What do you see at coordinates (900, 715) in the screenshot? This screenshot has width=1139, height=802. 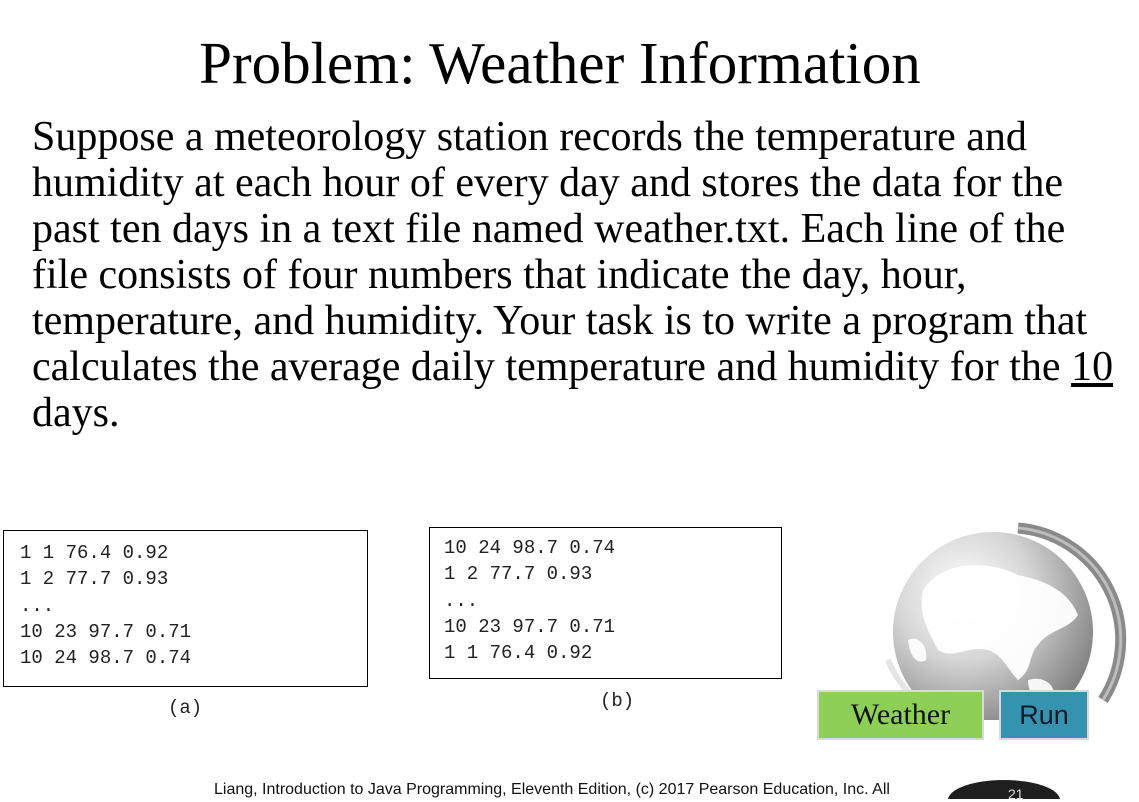 I see `weather-button: Weather` at bounding box center [900, 715].